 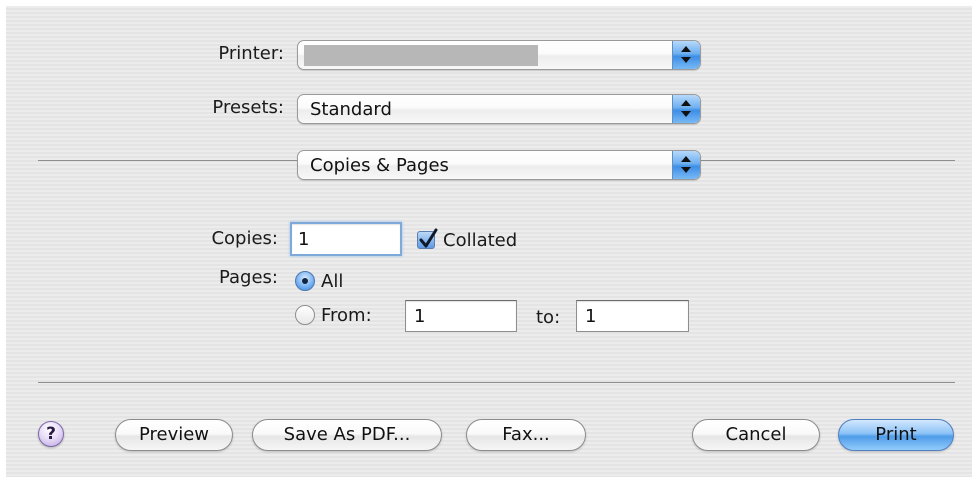 What do you see at coordinates (461, 316) in the screenshot?
I see `from-field: 1` at bounding box center [461, 316].